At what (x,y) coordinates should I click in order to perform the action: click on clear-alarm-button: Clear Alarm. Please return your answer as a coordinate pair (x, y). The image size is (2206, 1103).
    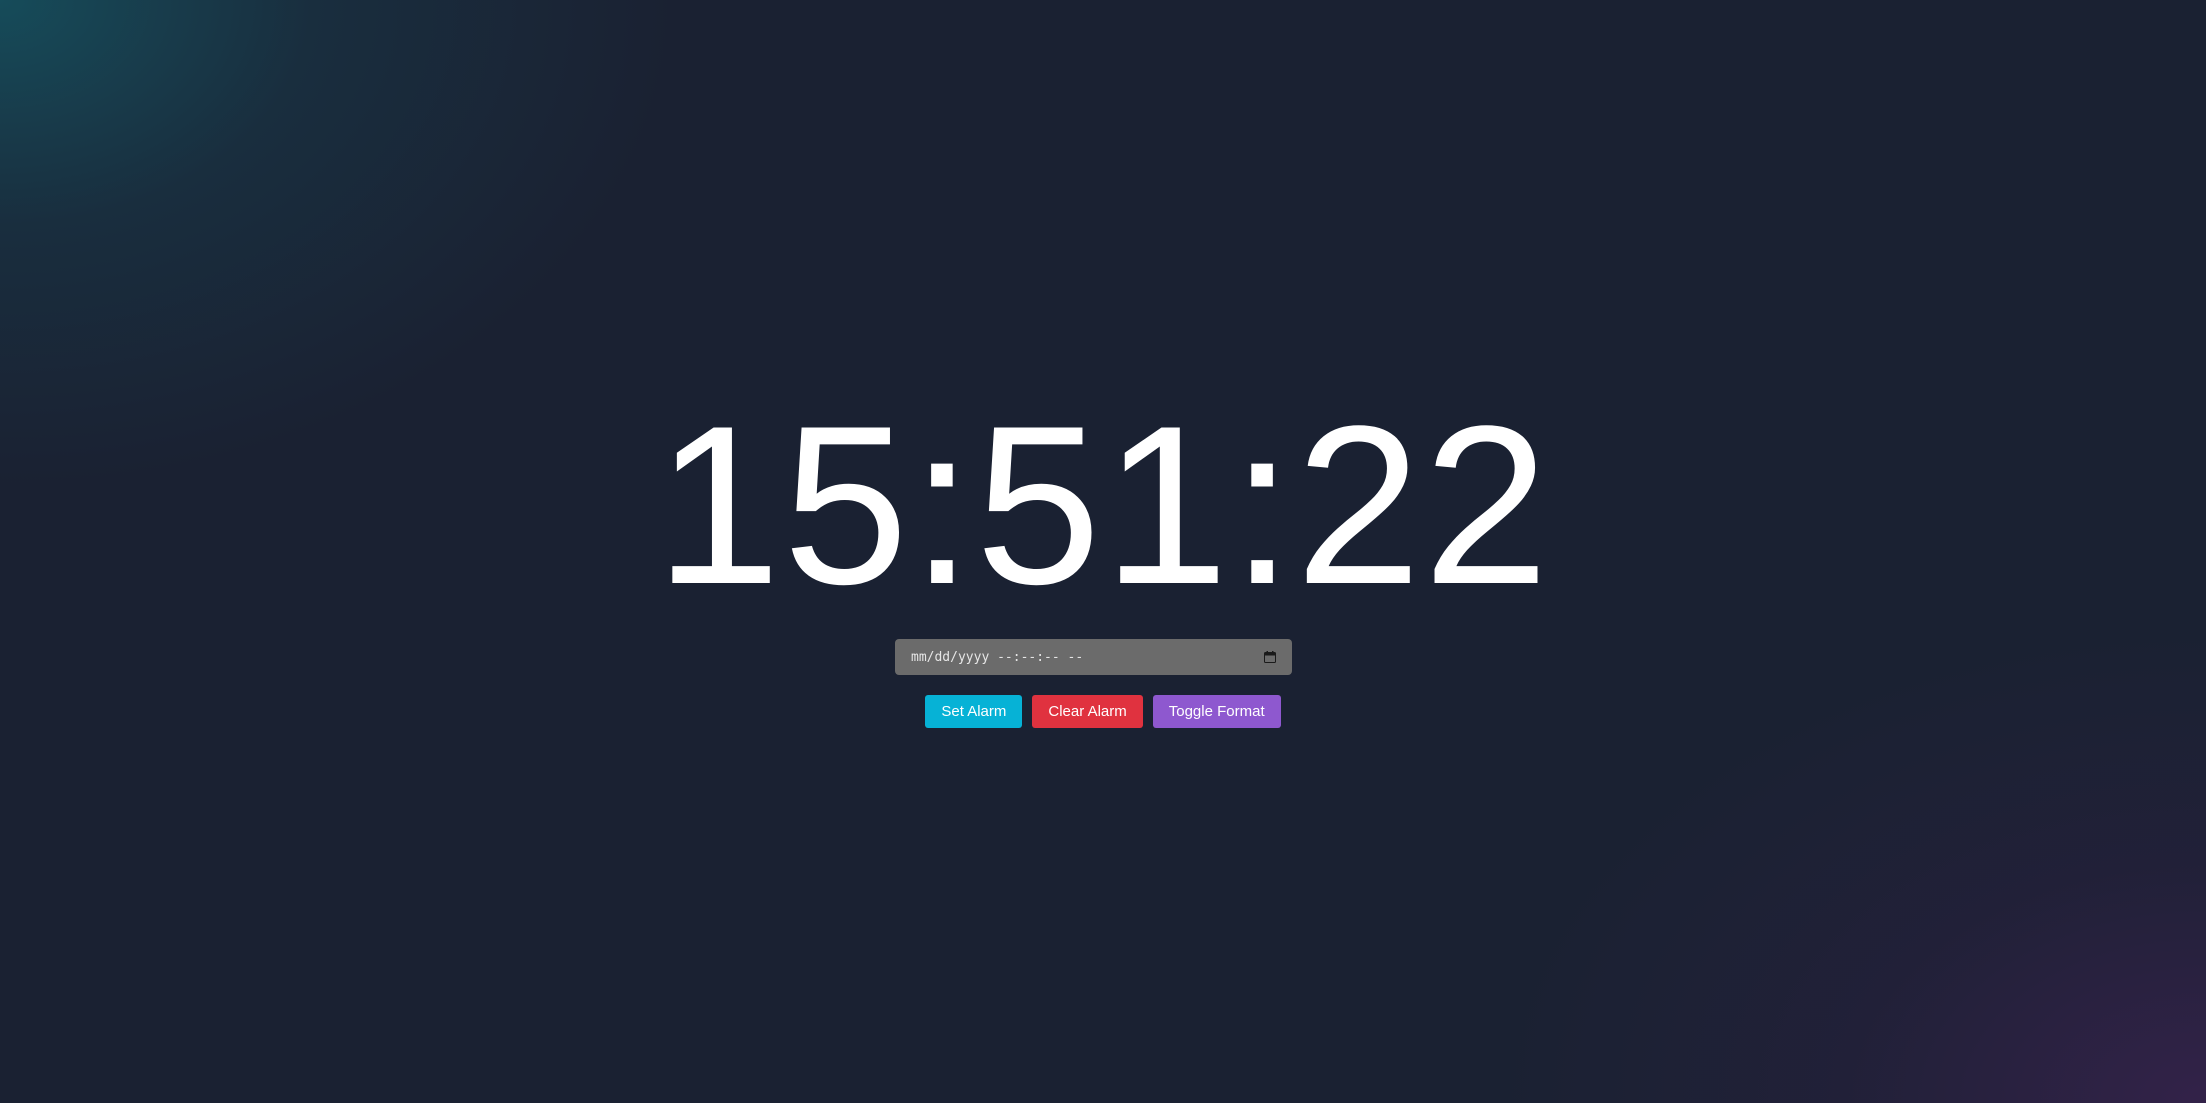
    Looking at the image, I should click on (1087, 711).